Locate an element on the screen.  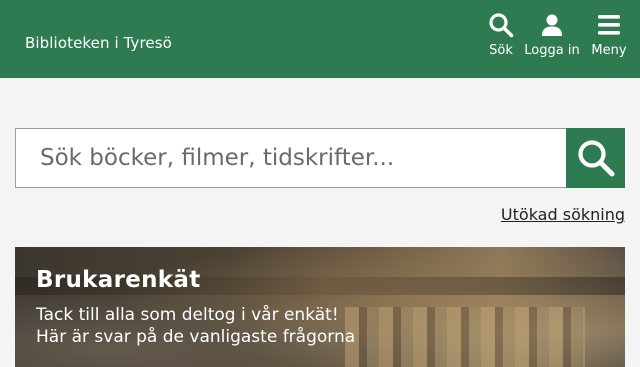
banner-background-books is located at coordinates (465, 337).